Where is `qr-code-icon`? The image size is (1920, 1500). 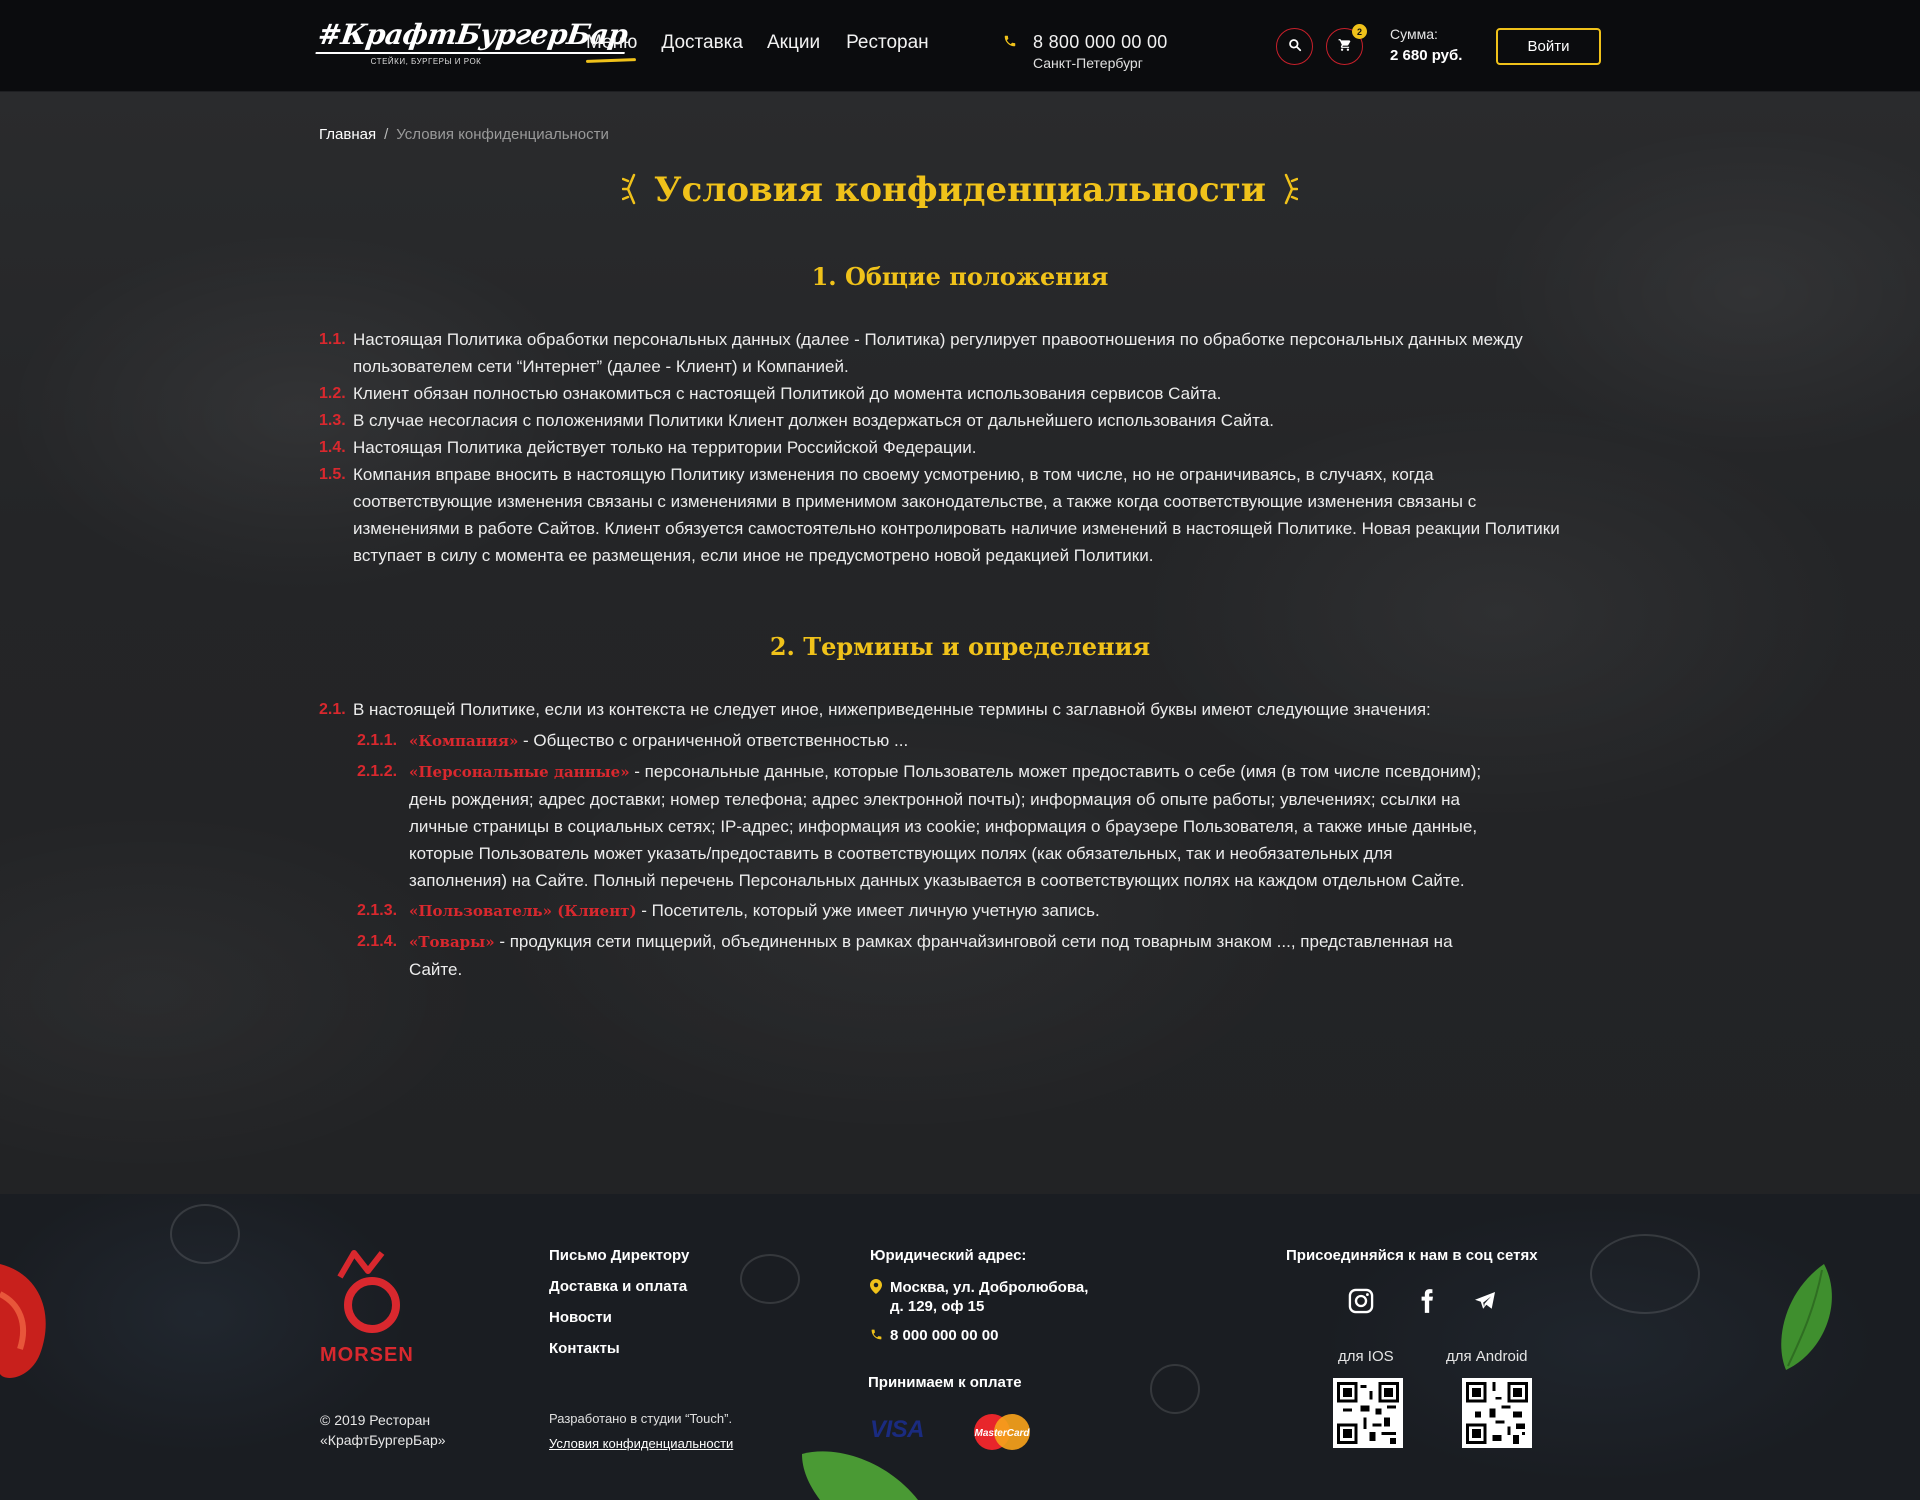 qr-code-icon is located at coordinates (1368, 1413).